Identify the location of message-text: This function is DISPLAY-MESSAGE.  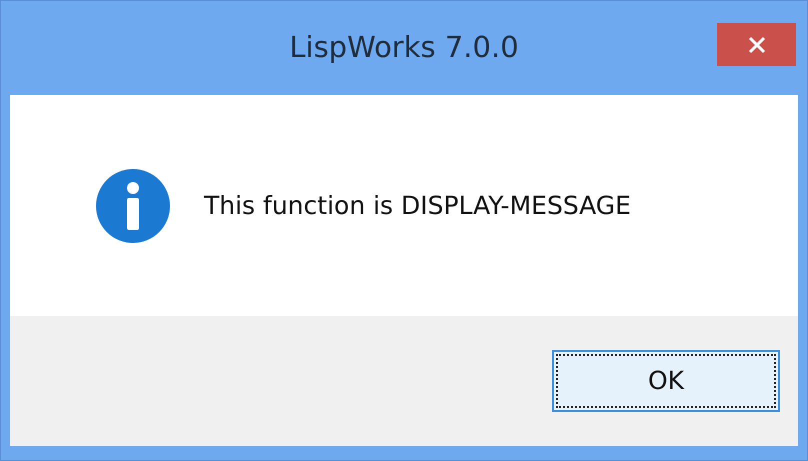
(417, 206).